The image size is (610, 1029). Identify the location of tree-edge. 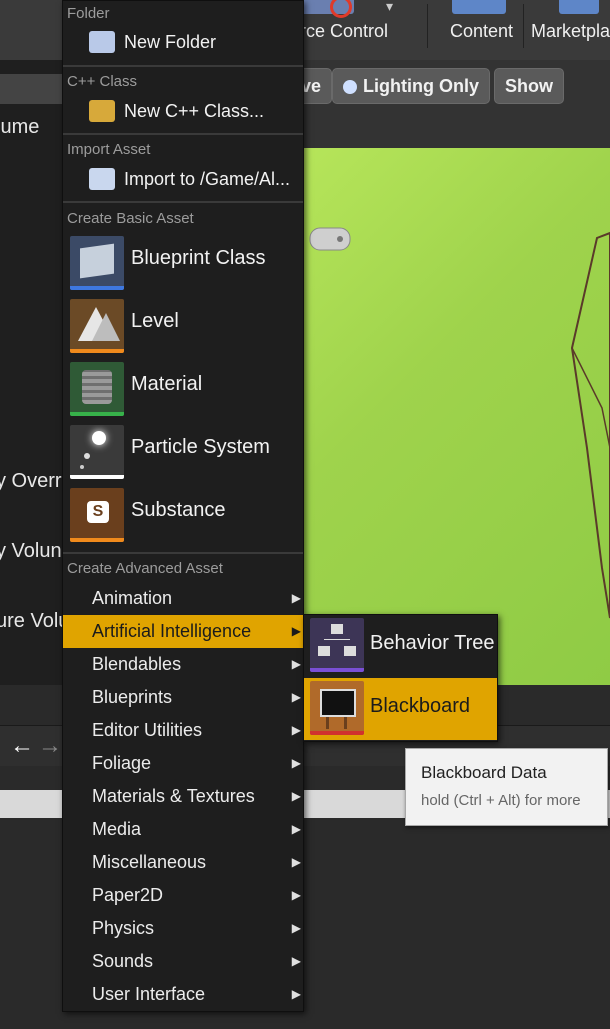
(337, 639).